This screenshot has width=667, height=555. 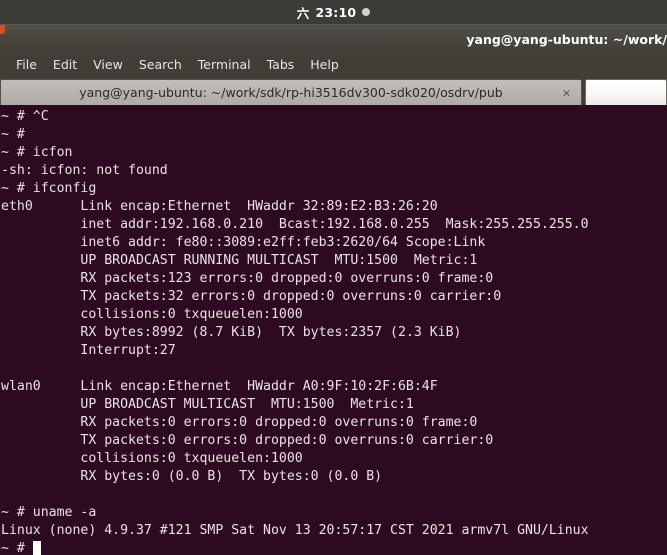 What do you see at coordinates (13, 134) in the screenshot?
I see `terminal-line: ~ #` at bounding box center [13, 134].